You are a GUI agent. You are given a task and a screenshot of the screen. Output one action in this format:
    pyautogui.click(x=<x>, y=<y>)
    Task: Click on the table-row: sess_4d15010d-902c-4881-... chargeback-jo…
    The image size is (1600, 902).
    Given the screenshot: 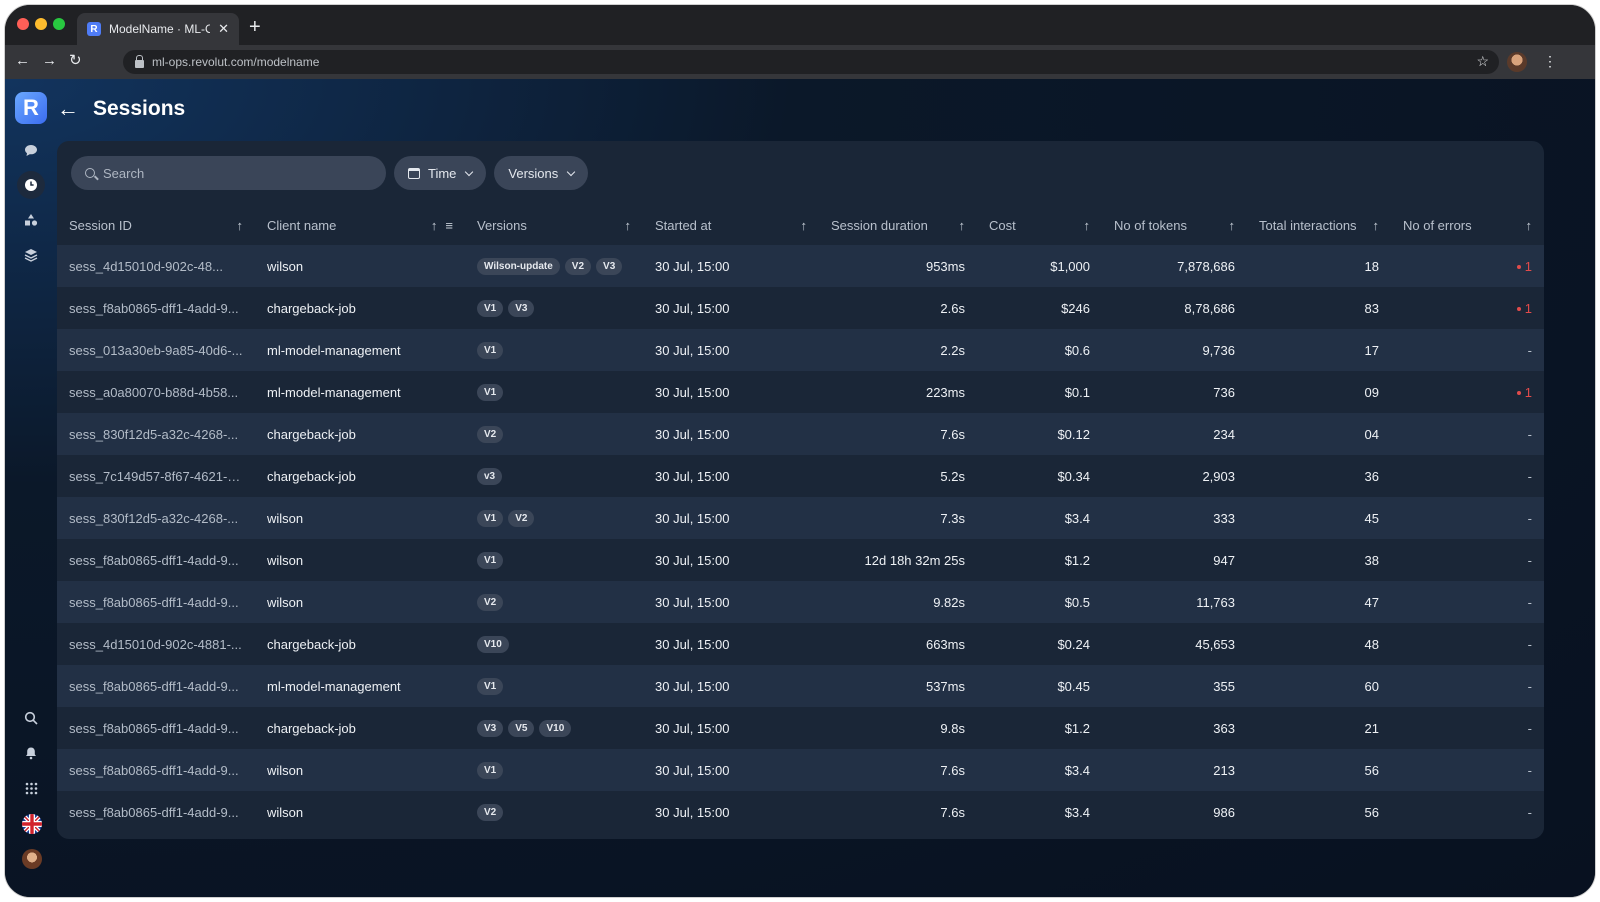 What is the action you would take?
    pyautogui.click(x=800, y=644)
    